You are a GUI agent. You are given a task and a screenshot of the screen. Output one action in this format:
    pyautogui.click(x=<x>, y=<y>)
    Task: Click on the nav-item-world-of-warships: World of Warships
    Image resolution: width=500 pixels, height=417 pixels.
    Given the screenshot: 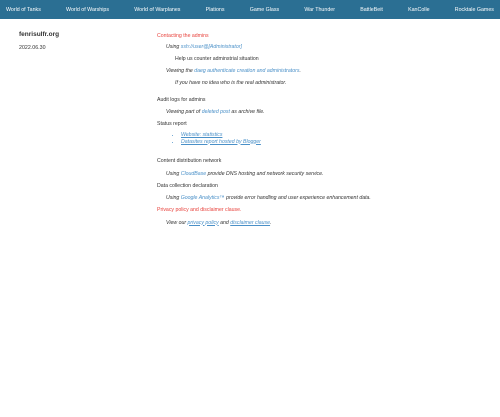 What is the action you would take?
    pyautogui.click(x=87, y=10)
    